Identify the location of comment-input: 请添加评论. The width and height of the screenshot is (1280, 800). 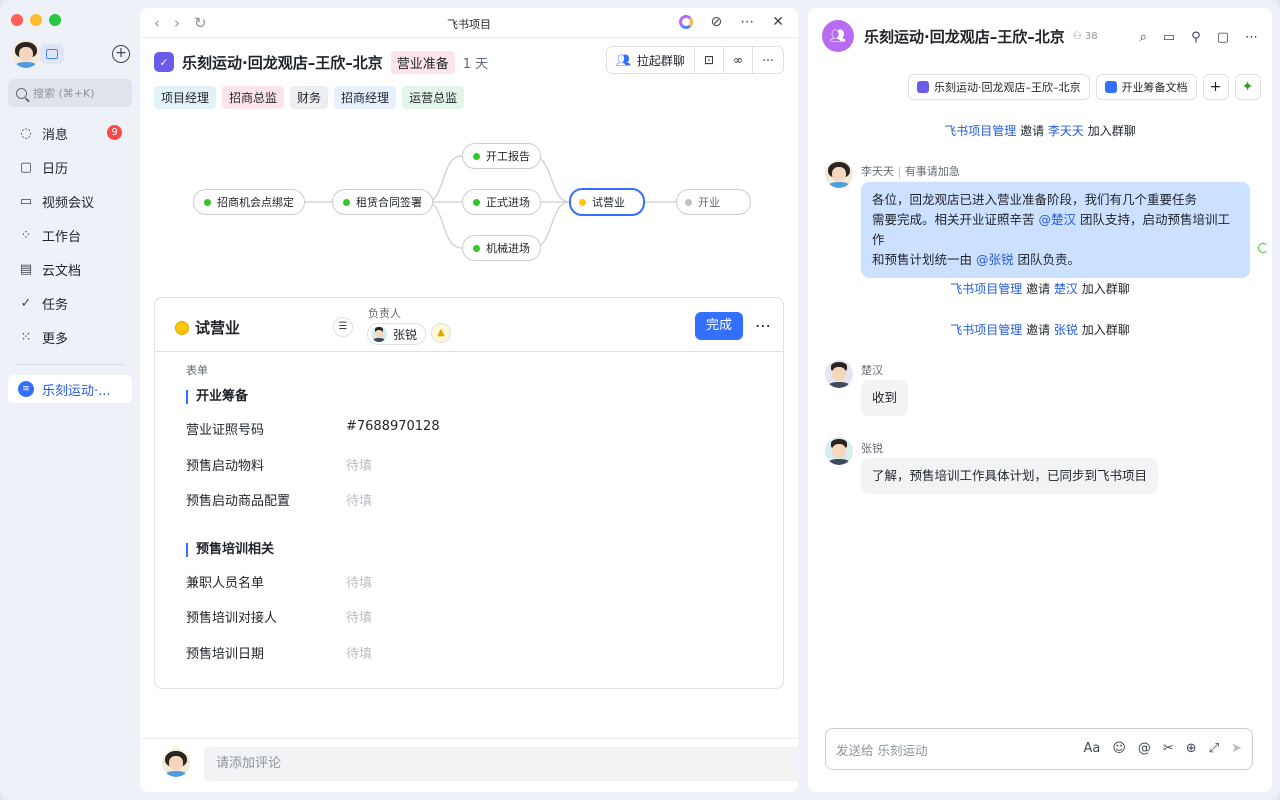
(501, 764).